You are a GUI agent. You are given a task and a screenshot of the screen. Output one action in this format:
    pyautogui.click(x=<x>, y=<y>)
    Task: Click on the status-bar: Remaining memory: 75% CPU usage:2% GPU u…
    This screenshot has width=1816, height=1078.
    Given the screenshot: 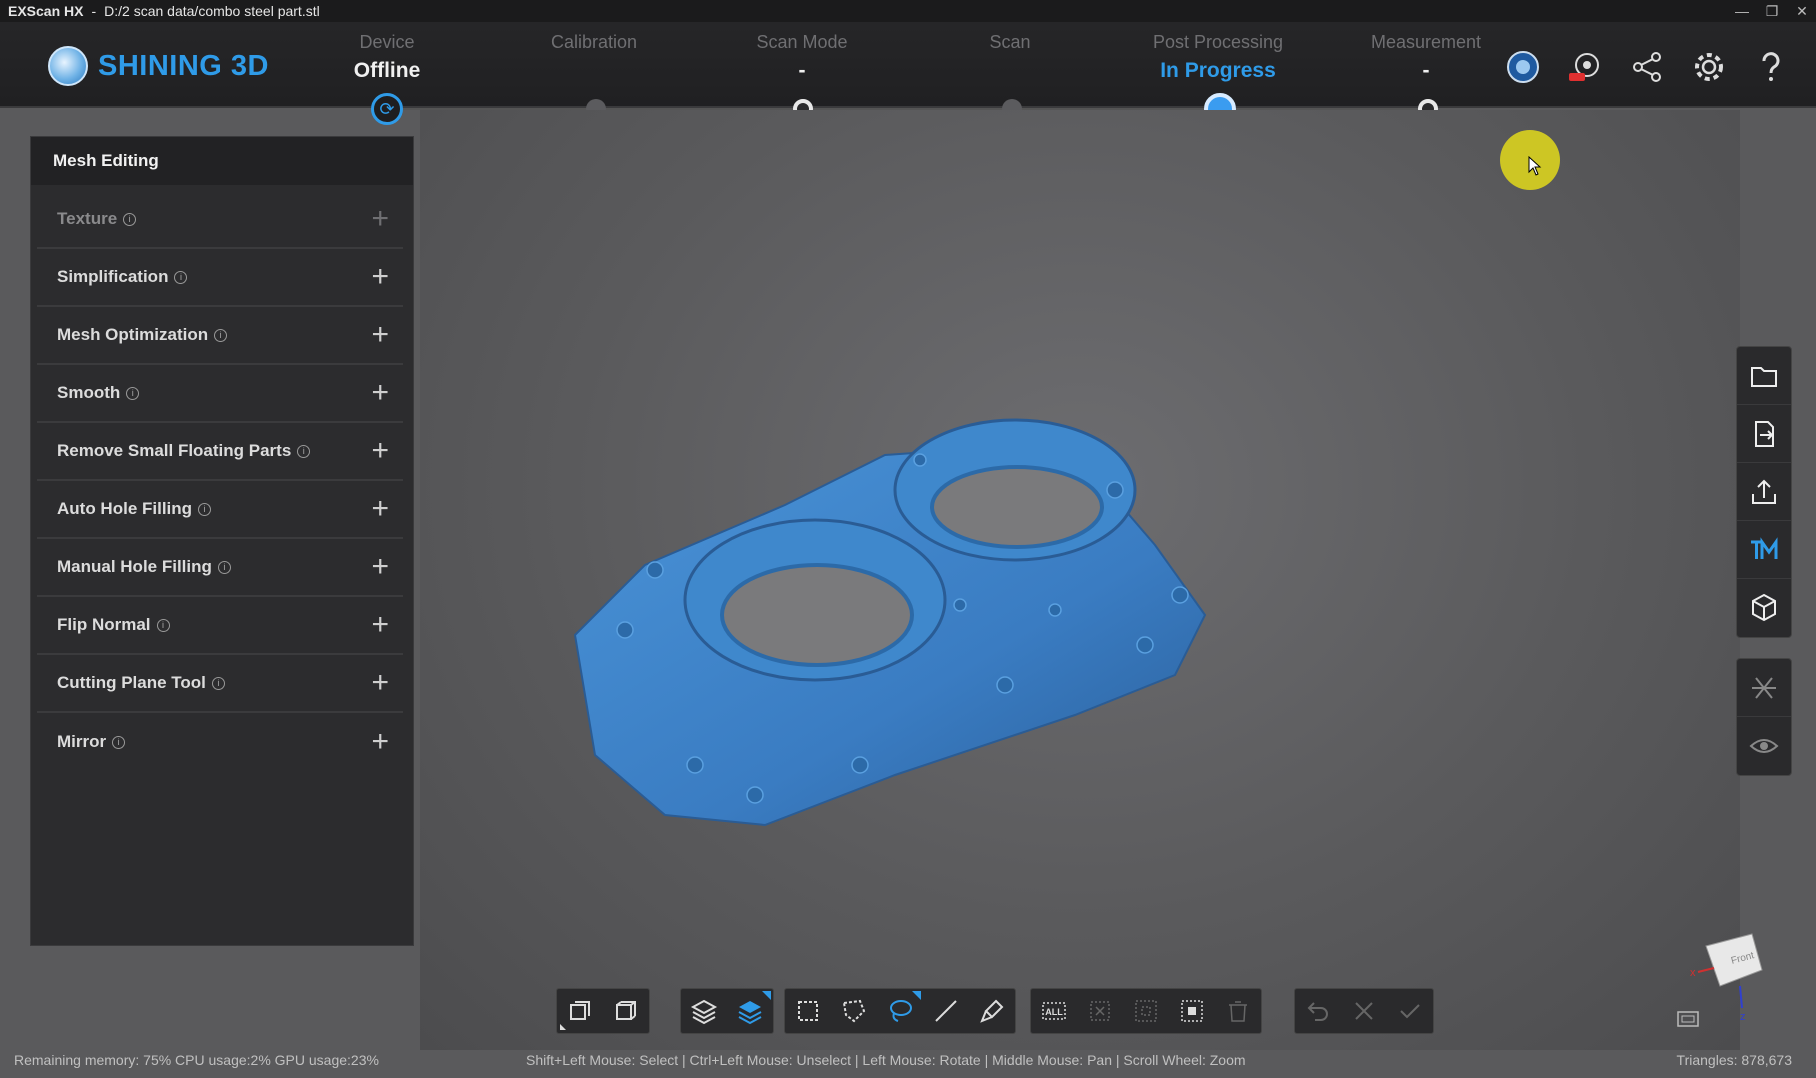 What is the action you would take?
    pyautogui.click(x=908, y=1061)
    